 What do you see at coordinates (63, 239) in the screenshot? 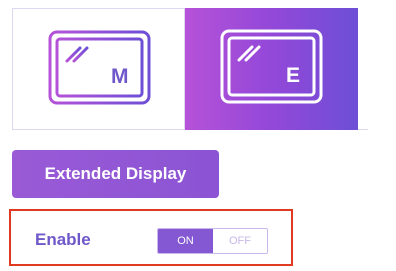
I see `enable-label: Enable` at bounding box center [63, 239].